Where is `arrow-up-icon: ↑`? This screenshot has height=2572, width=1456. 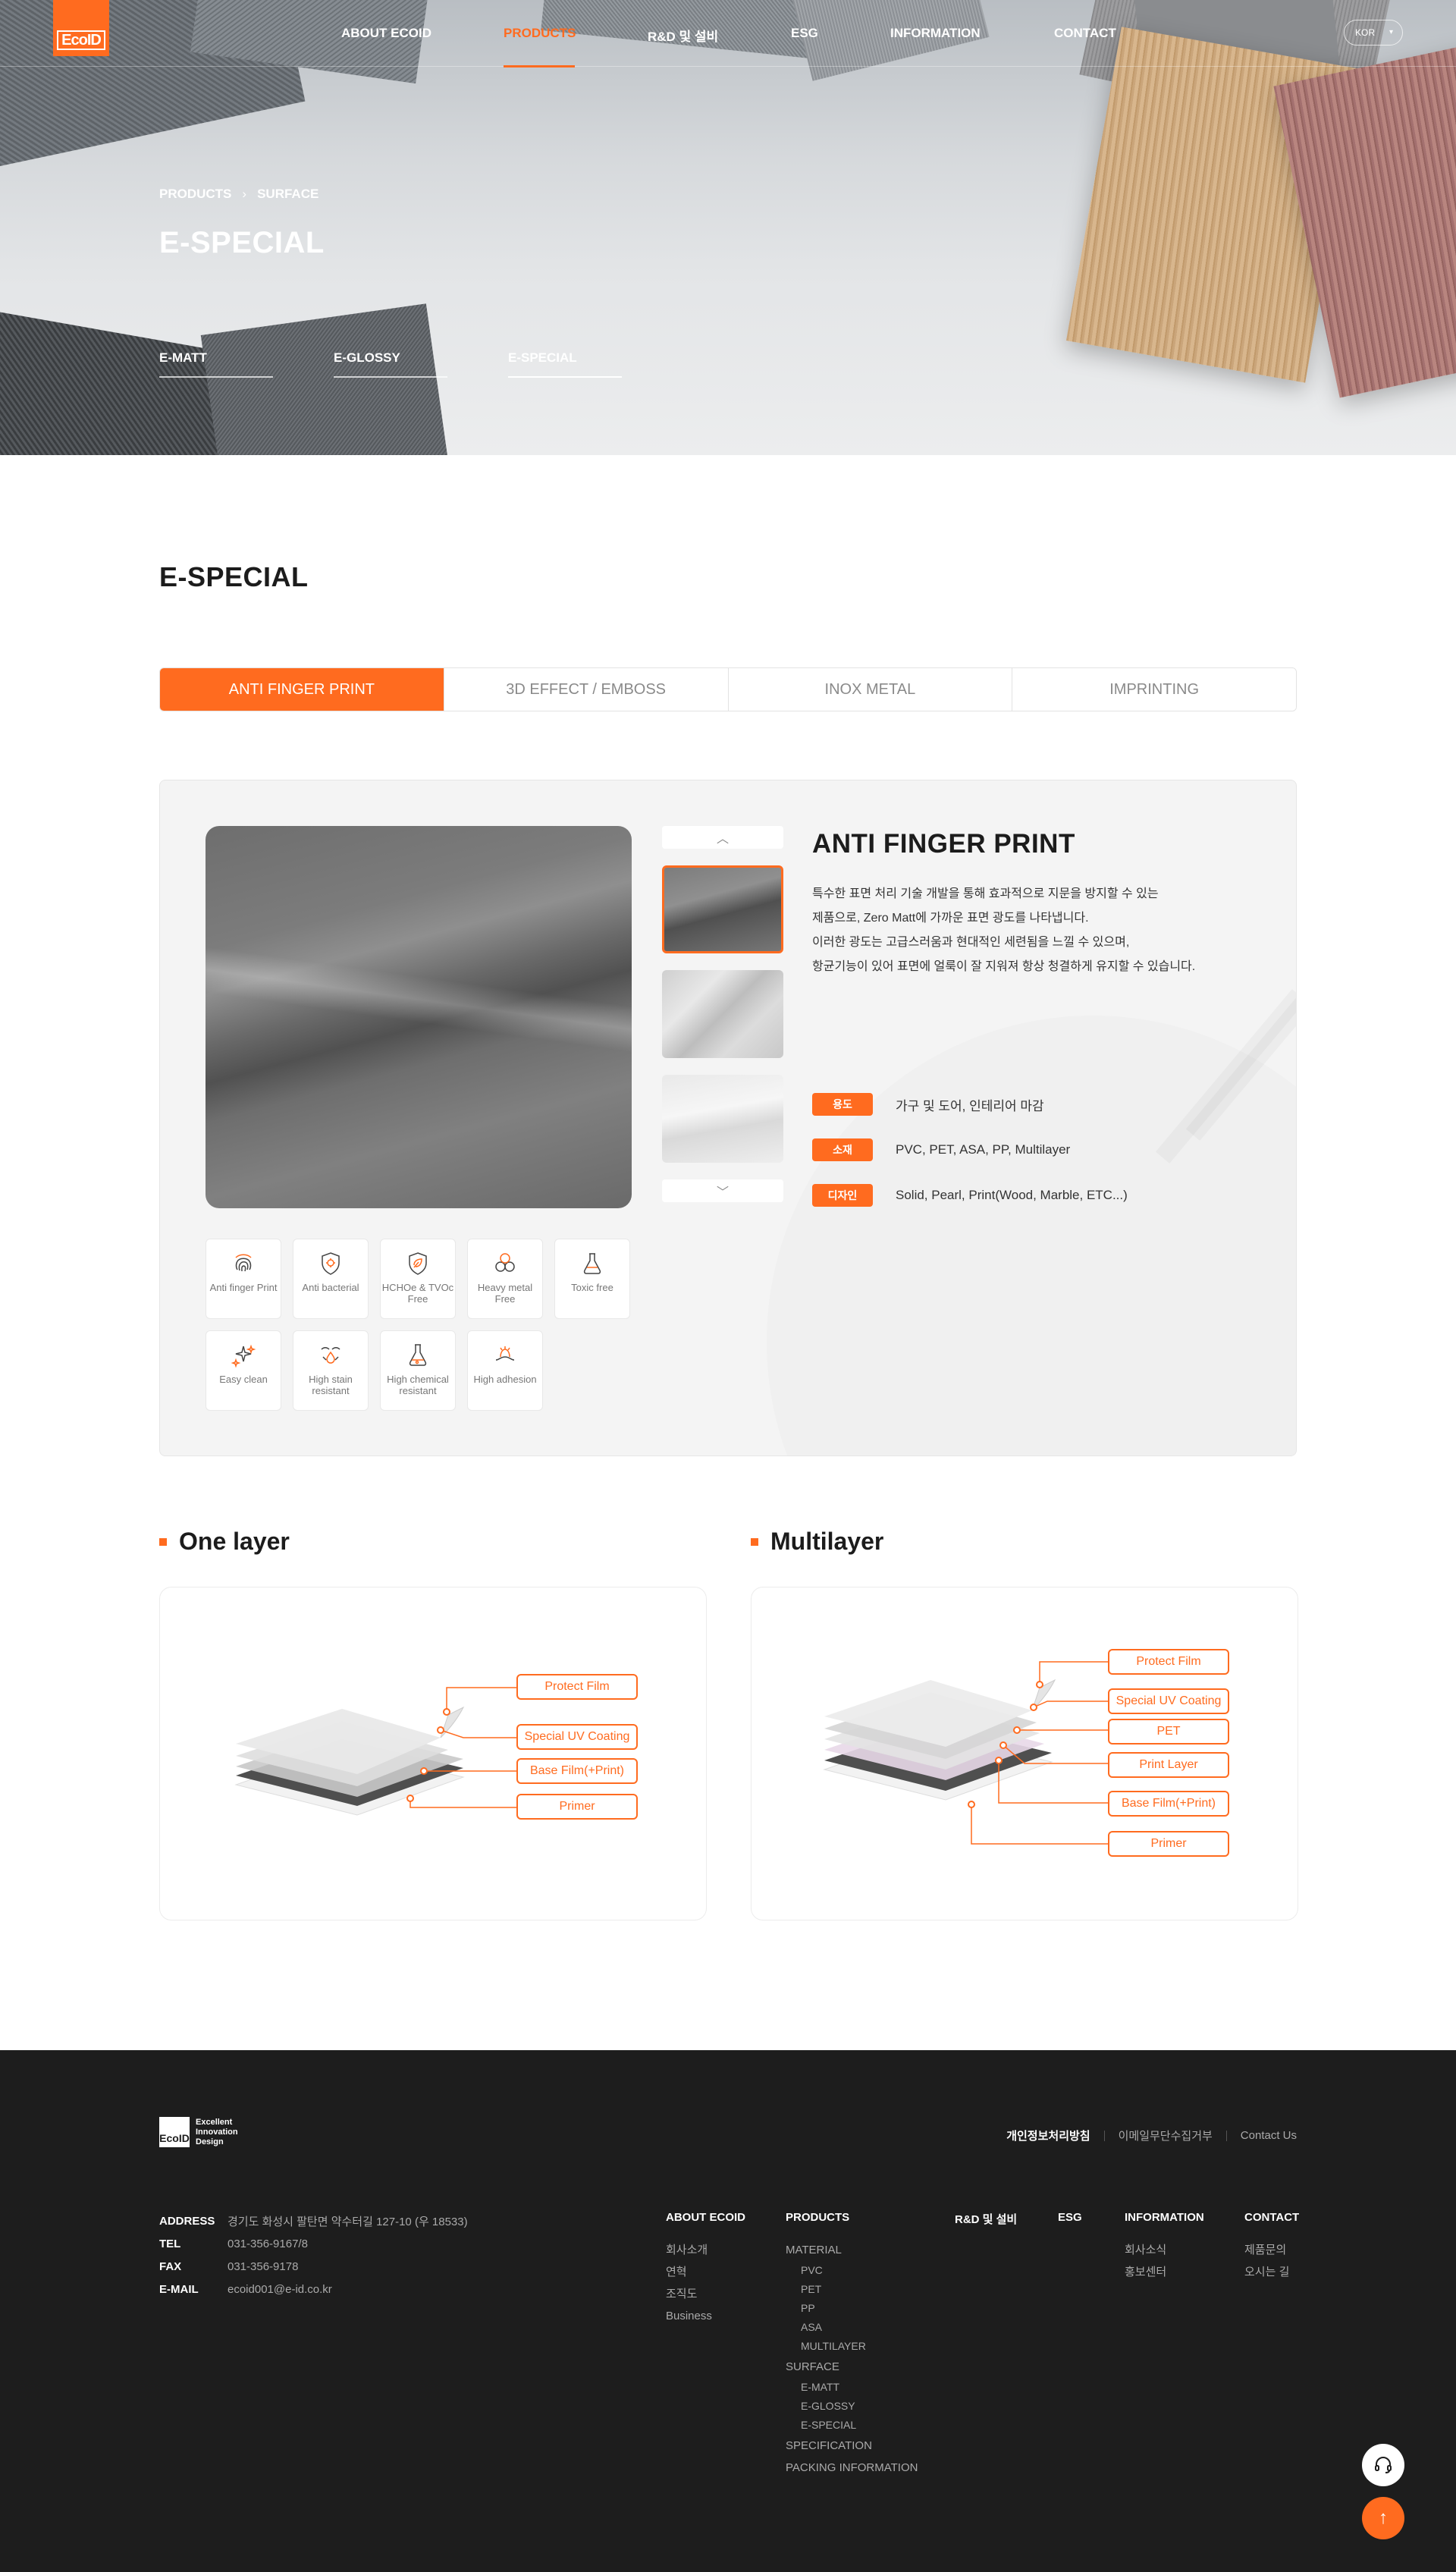
arrow-up-icon: ↑ is located at coordinates (1383, 2518).